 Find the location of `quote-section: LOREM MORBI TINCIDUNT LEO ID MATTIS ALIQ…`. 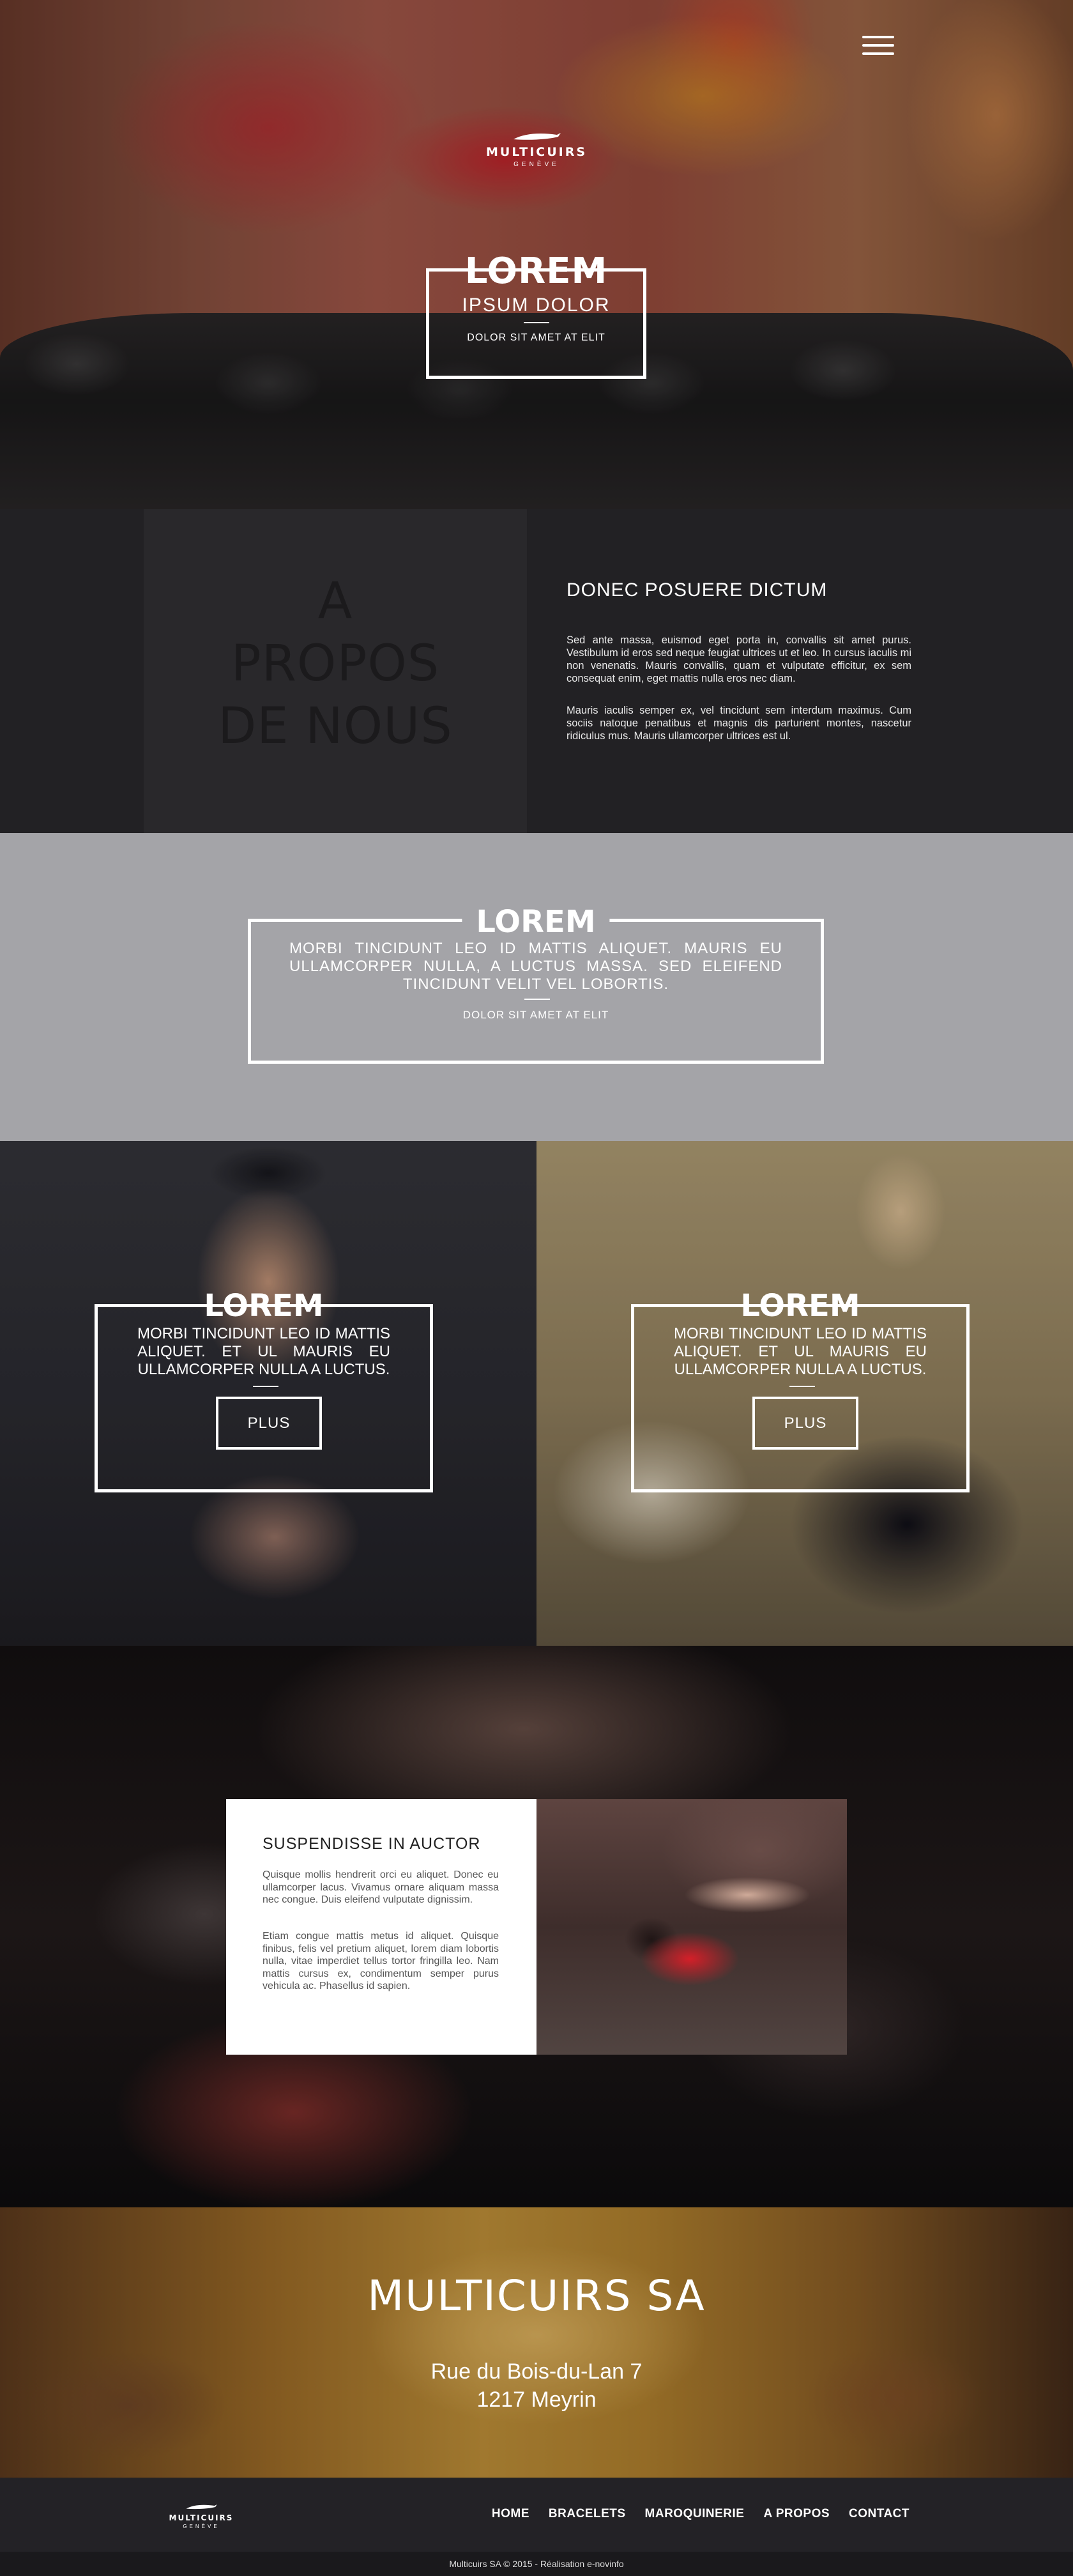

quote-section: LOREM MORBI TINCIDUNT LEO ID MATTIS ALIQ… is located at coordinates (536, 987).